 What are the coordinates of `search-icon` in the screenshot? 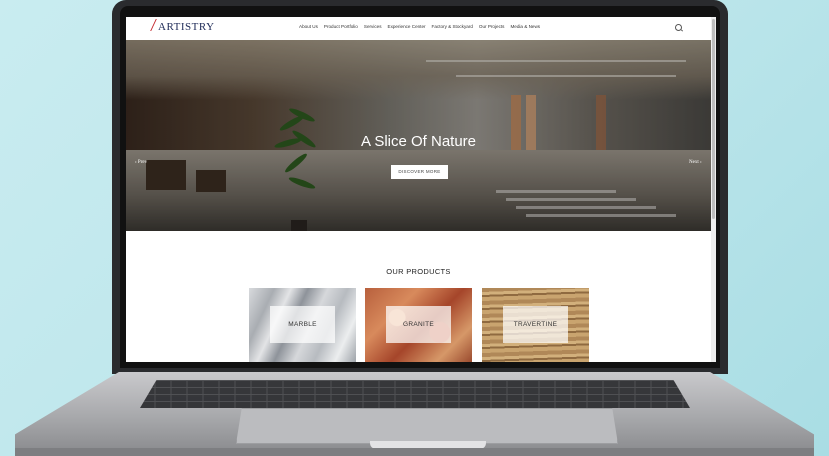 It's located at (678, 27).